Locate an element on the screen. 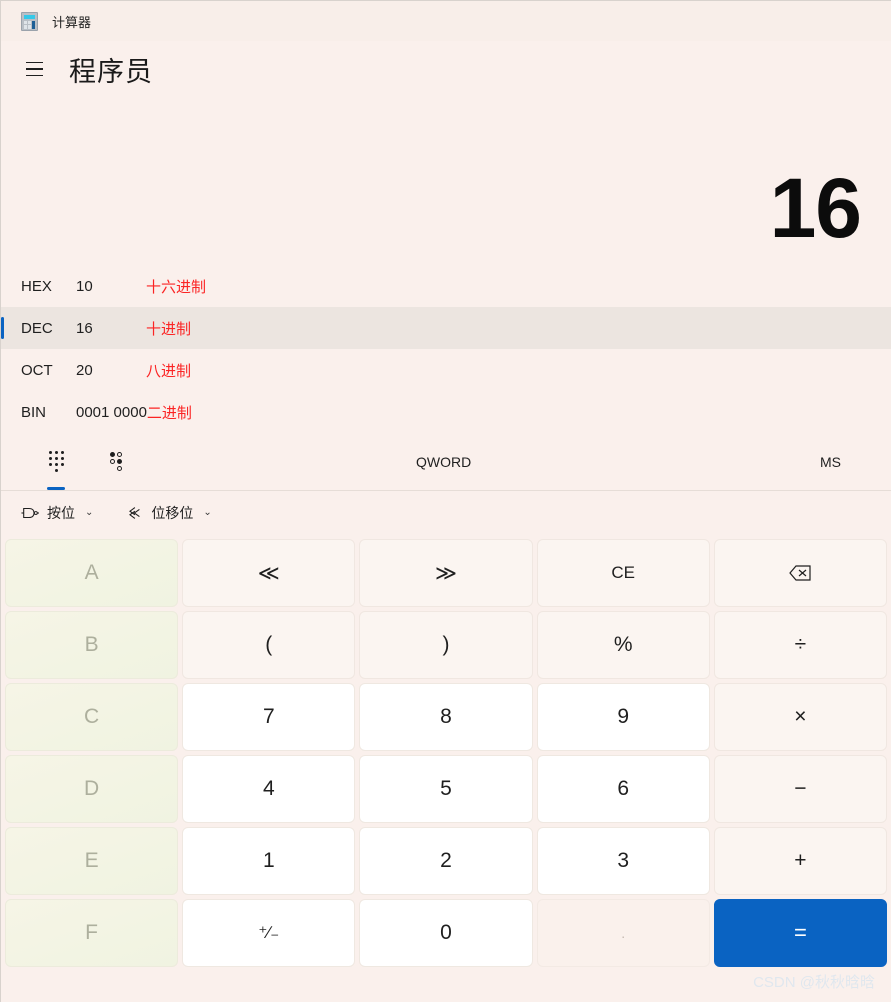  key-sign-toggle: ⁺∕₋ is located at coordinates (269, 933).